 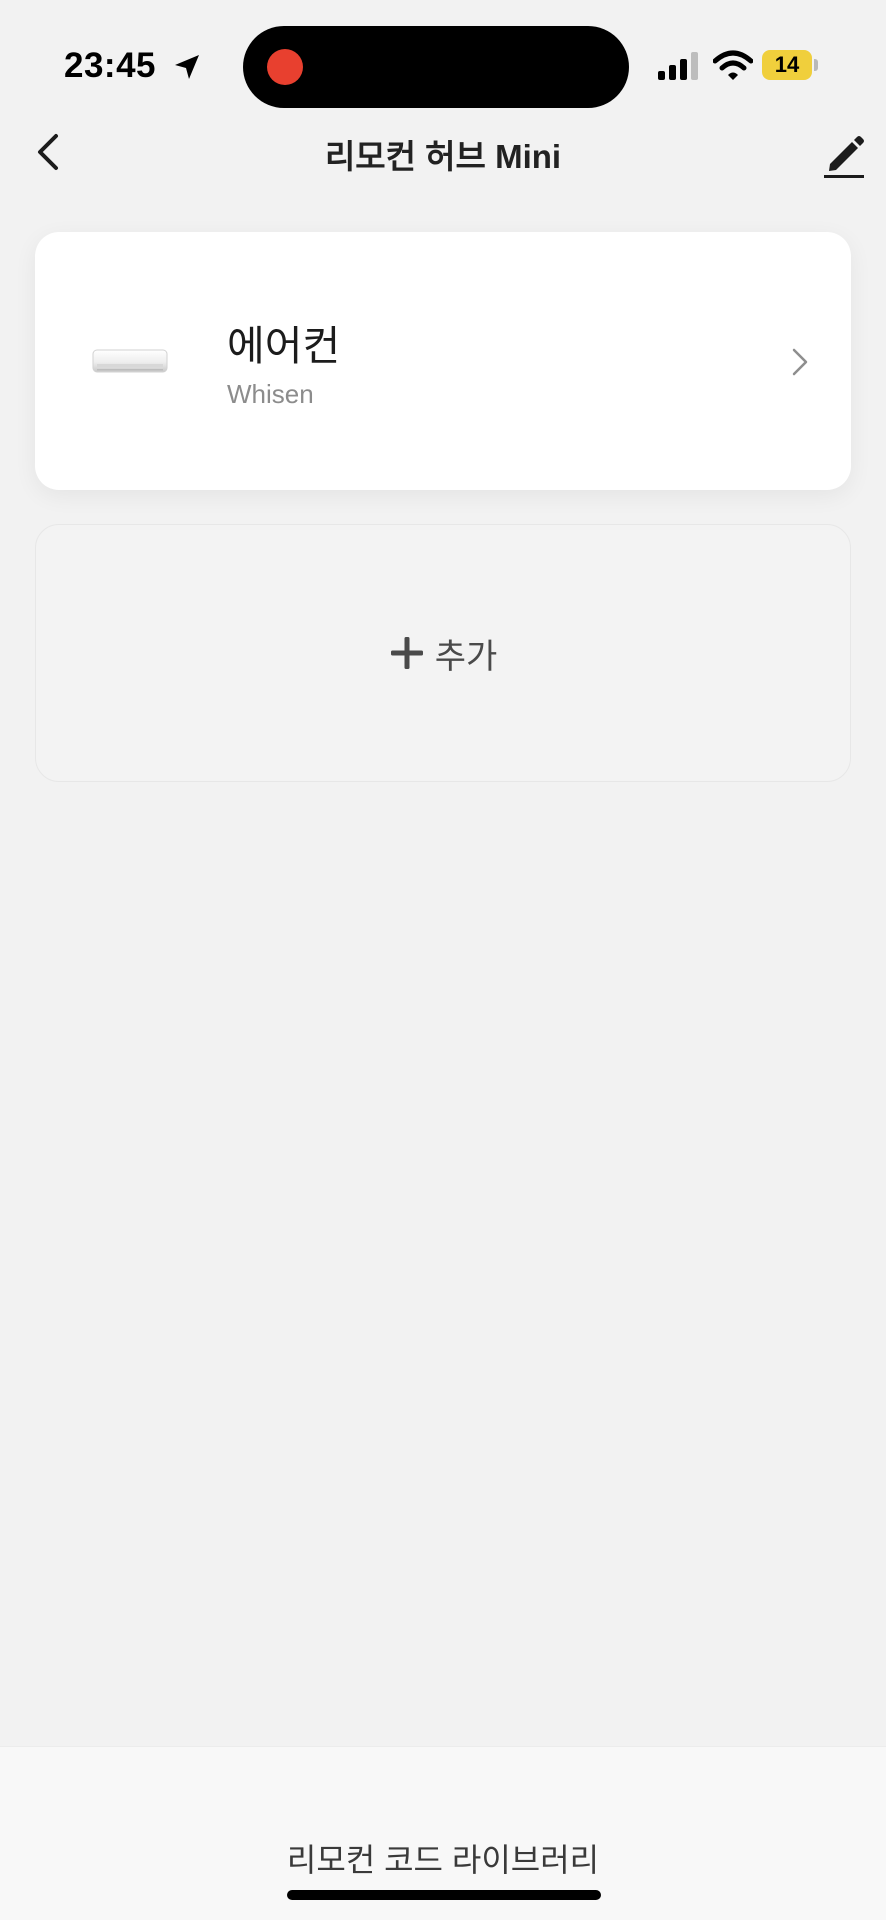 I want to click on plus-icon, so click(x=406, y=653).